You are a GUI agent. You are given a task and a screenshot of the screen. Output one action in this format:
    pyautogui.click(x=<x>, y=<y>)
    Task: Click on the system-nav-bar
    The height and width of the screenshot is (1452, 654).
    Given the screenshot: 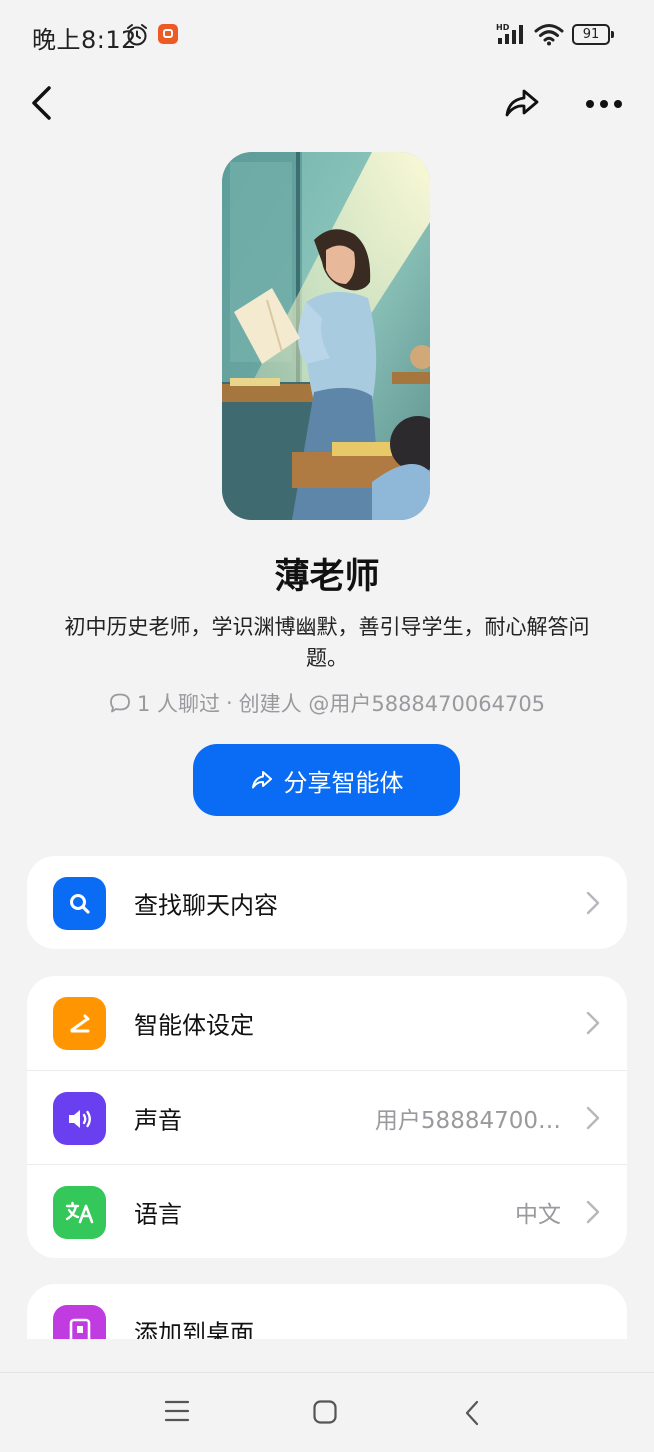 What is the action you would take?
    pyautogui.click(x=327, y=1412)
    